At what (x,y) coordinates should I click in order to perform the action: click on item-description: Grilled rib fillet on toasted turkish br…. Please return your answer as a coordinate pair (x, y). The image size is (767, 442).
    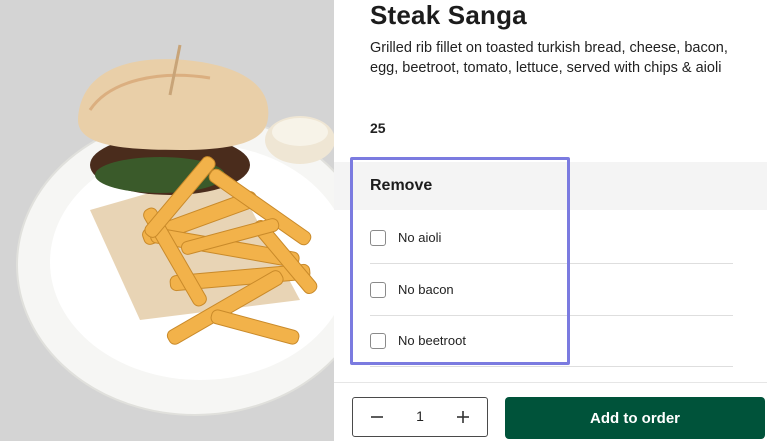
    Looking at the image, I should click on (549, 58).